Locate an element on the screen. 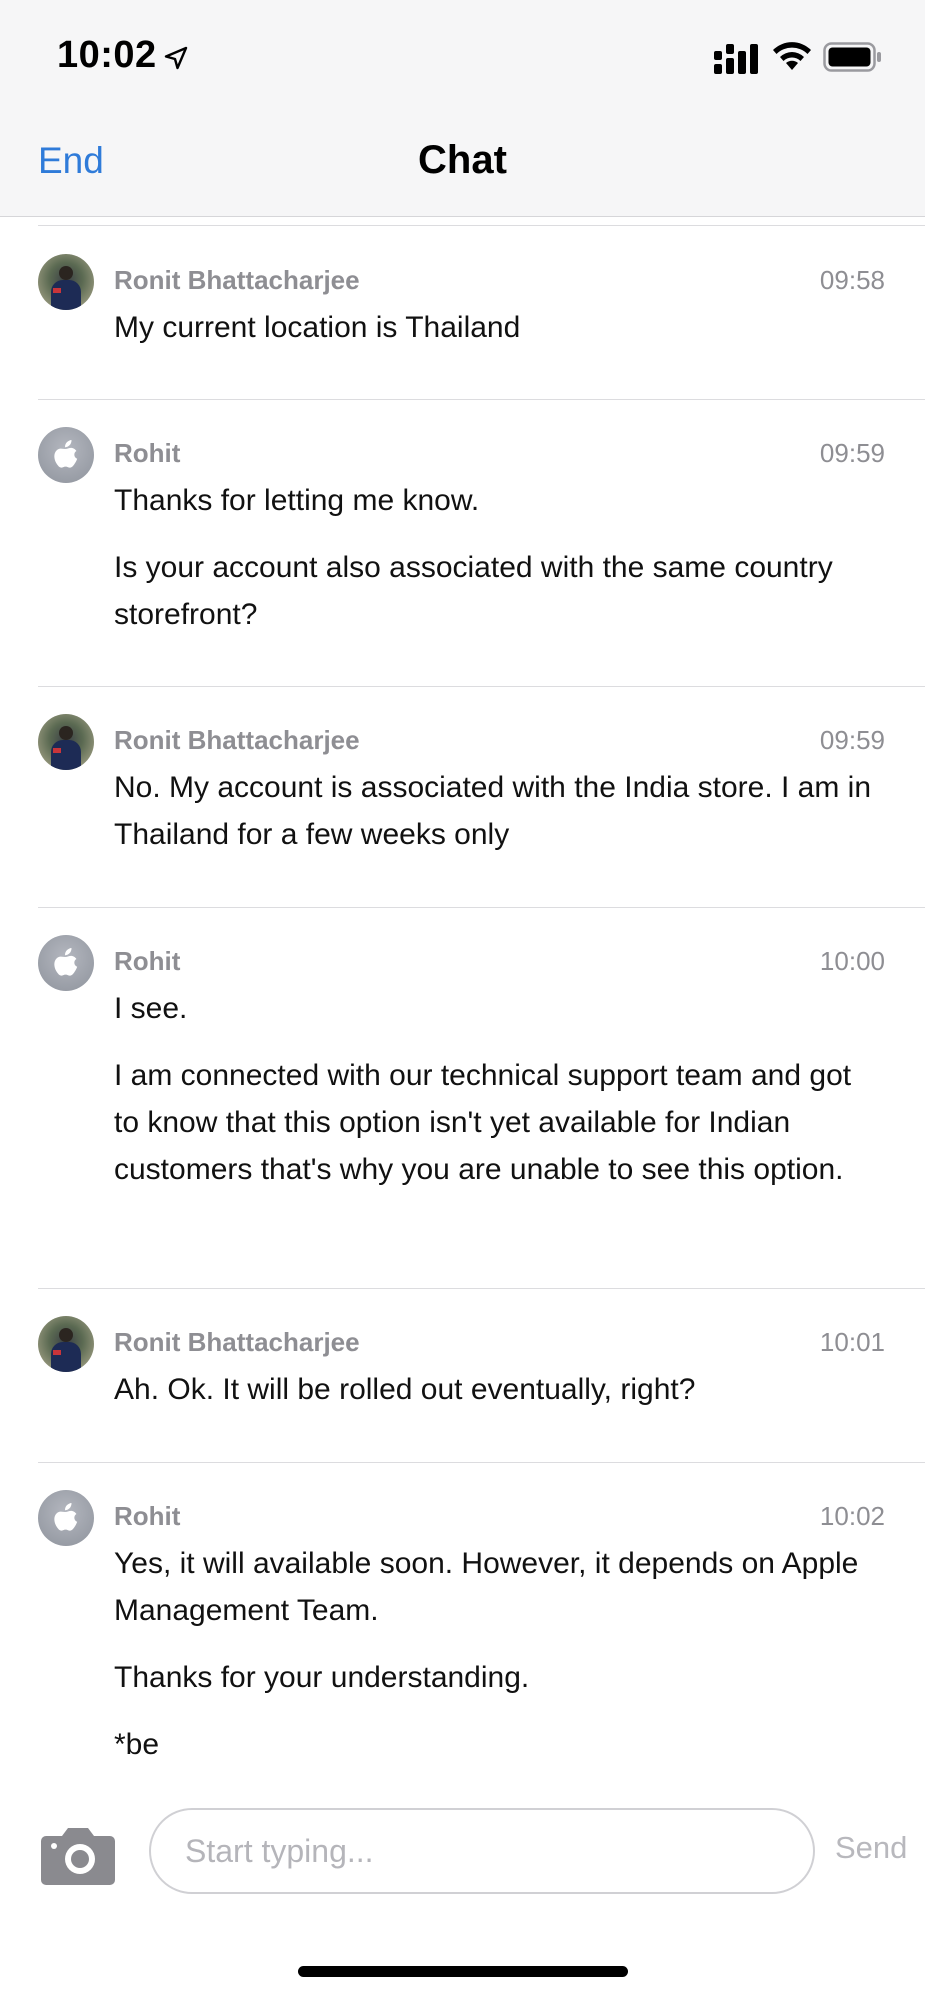  message-input is located at coordinates (482, 1851).